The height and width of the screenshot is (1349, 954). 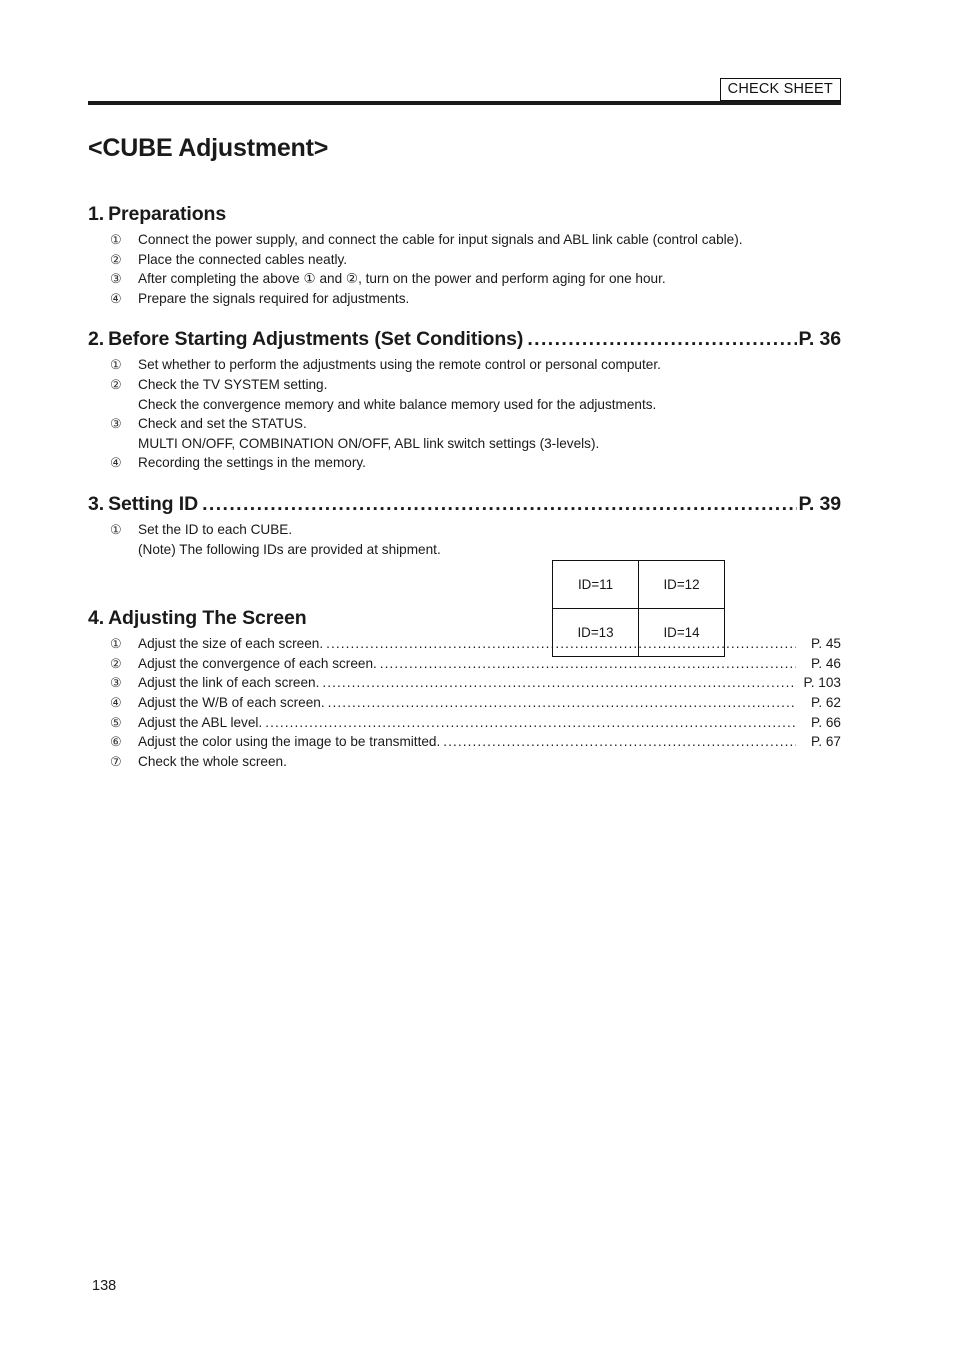 What do you see at coordinates (116, 742) in the screenshot?
I see `item-marker: ⑥` at bounding box center [116, 742].